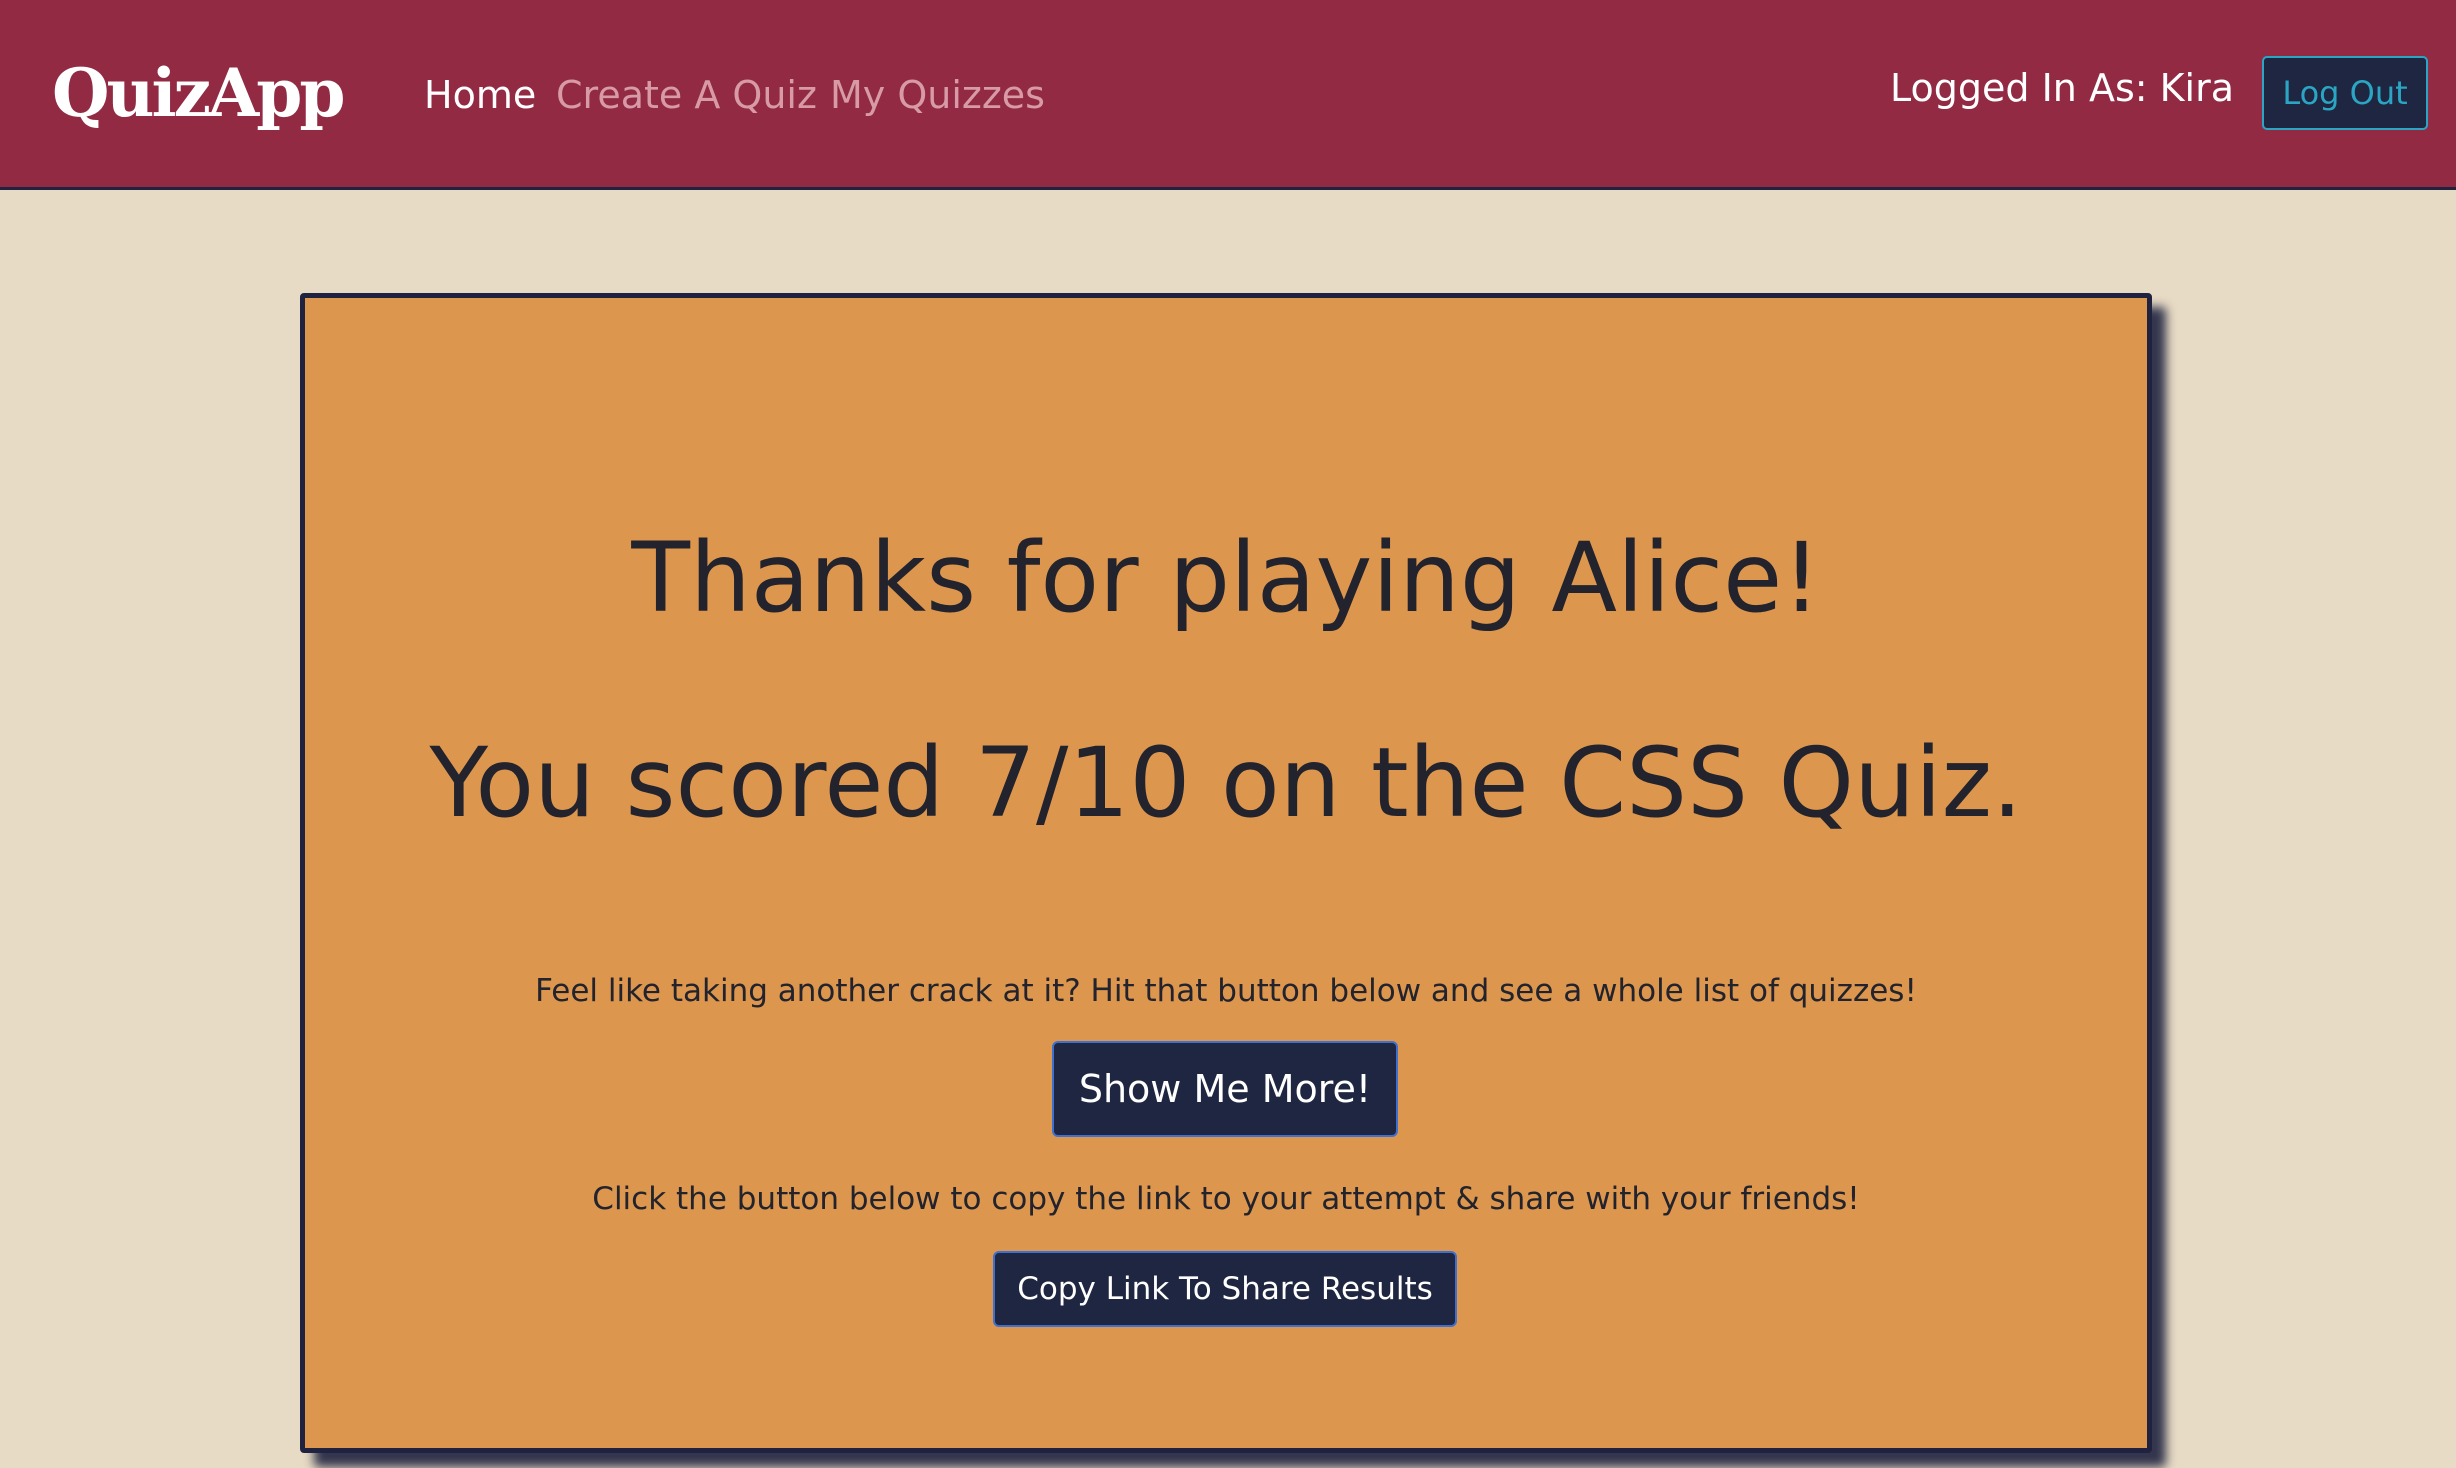 This screenshot has width=2456, height=1468. Describe the element at coordinates (1226, 783) in the screenshot. I see `score-heading: You scored 7/10 on the CSS Quiz.` at that location.